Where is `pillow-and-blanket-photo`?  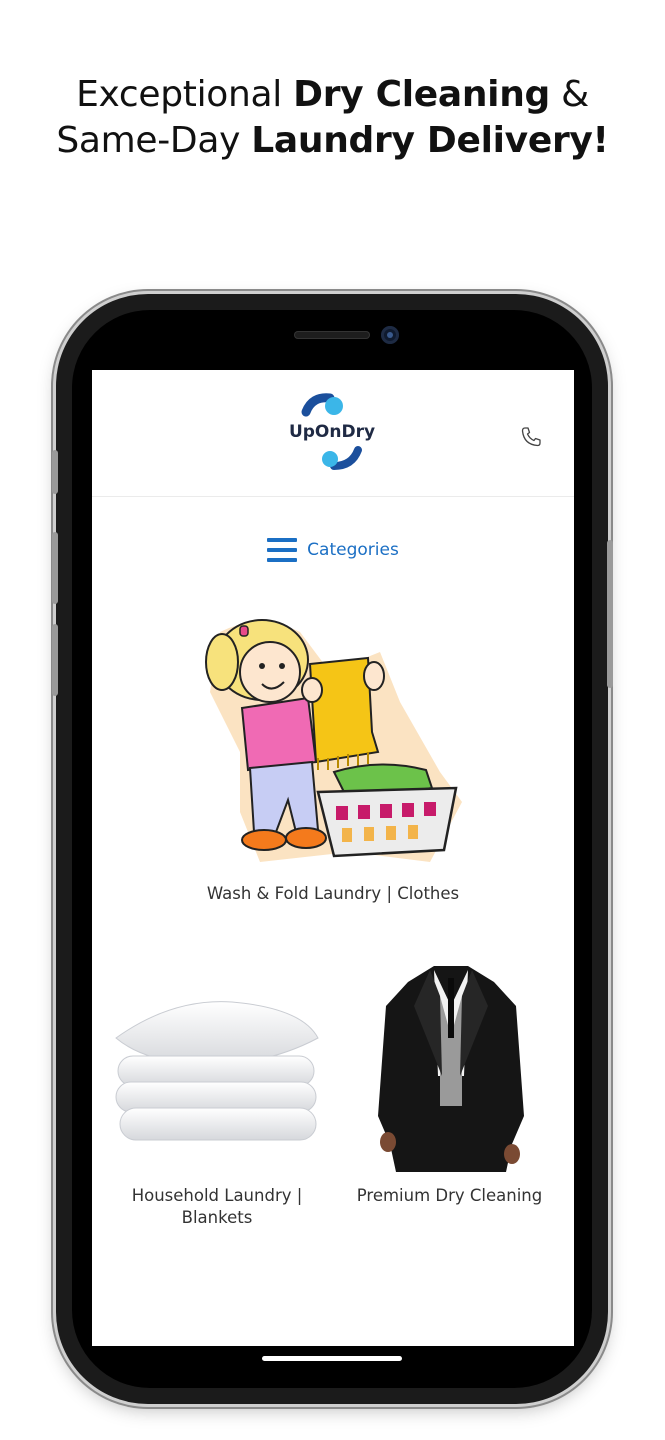
pillow-and-blanket-photo is located at coordinates (217, 1071).